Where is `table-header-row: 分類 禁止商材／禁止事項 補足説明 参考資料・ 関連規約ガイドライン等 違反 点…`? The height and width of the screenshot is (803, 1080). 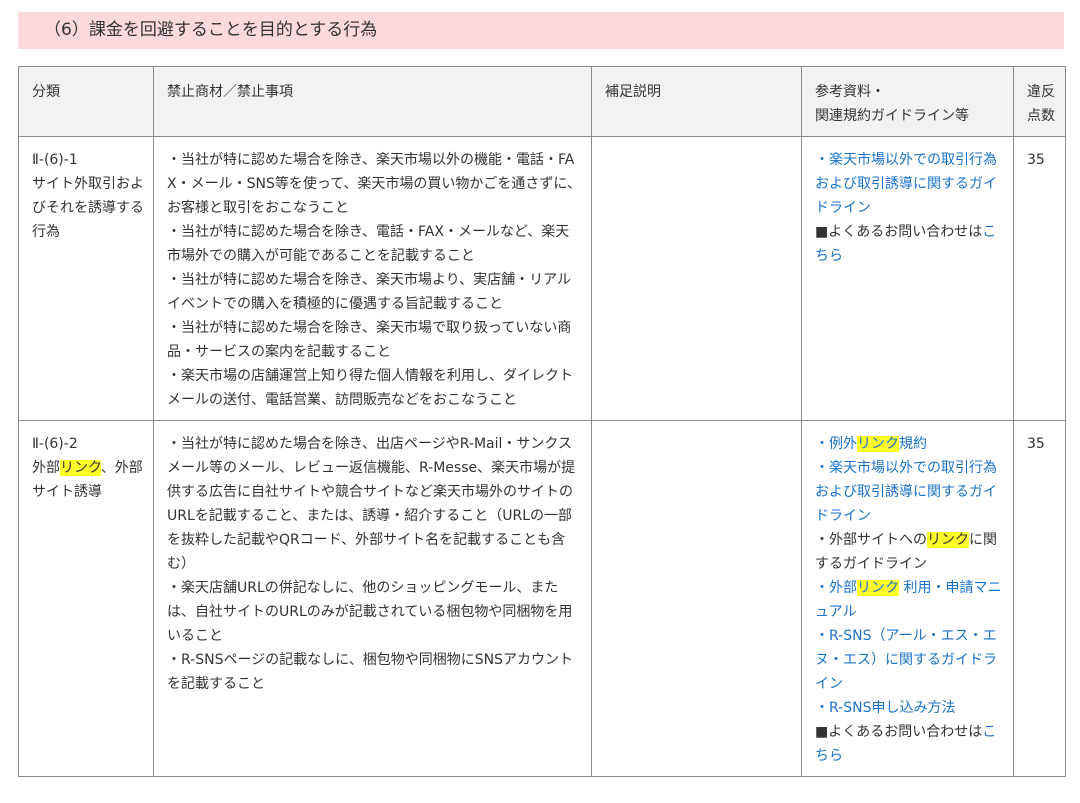 table-header-row: 分類 禁止商材／禁止事項 補足説明 参考資料・ 関連規約ガイドライン等 違反 点… is located at coordinates (542, 101).